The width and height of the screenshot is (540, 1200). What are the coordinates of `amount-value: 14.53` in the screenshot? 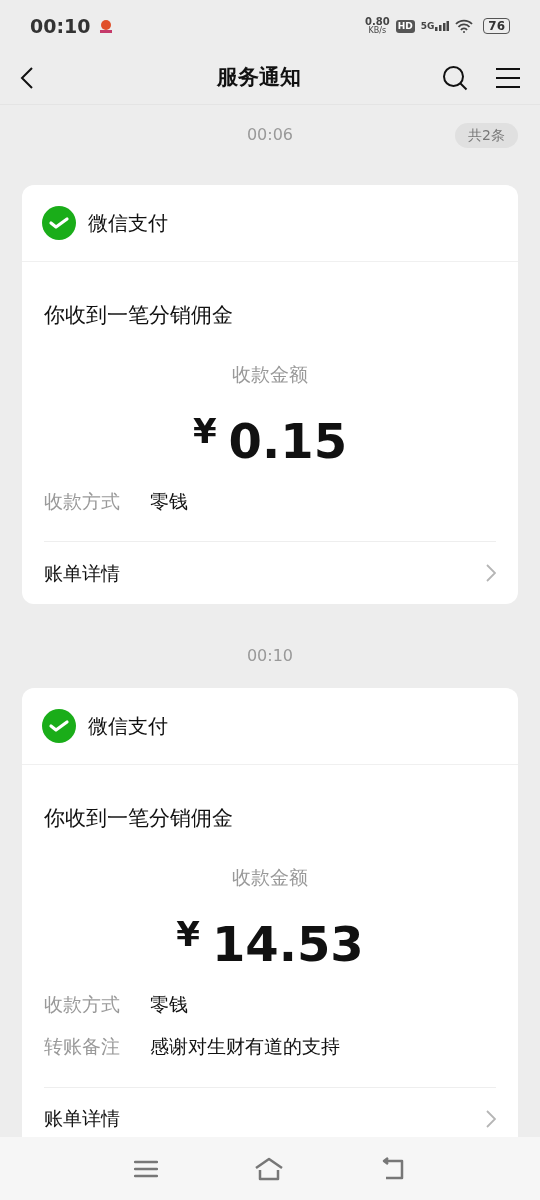 It's located at (287, 944).